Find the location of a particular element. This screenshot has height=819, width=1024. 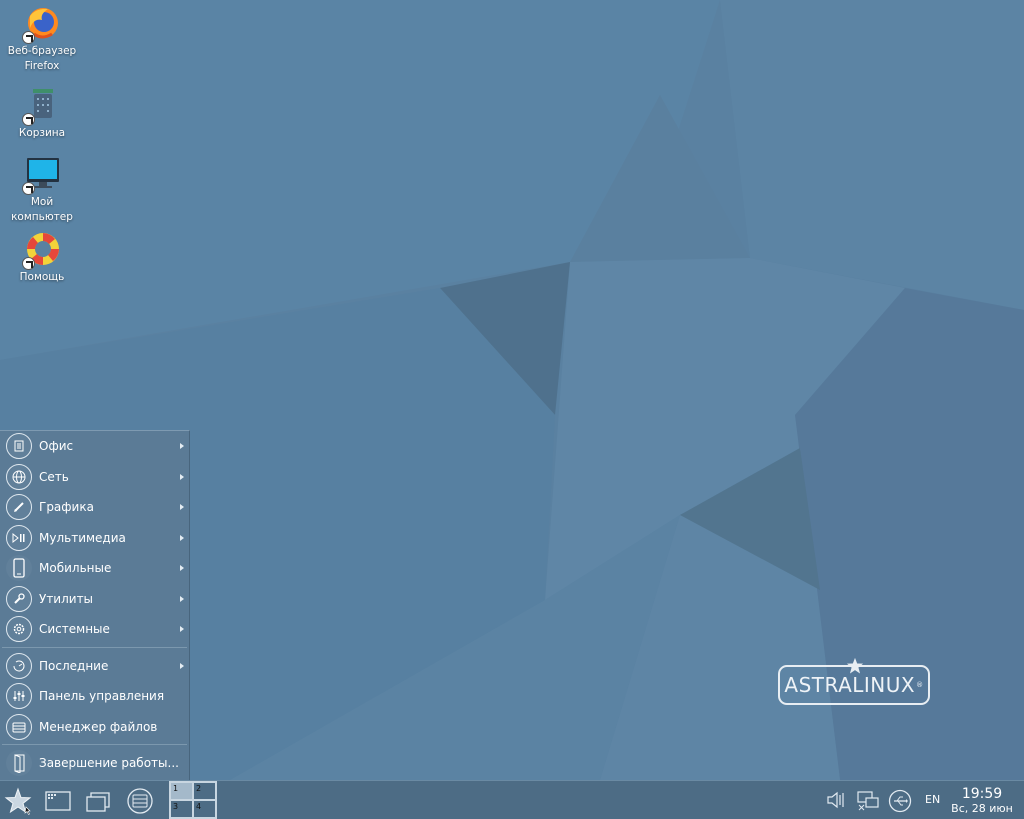

menu-item-label: Мобильные is located at coordinates (75, 568).